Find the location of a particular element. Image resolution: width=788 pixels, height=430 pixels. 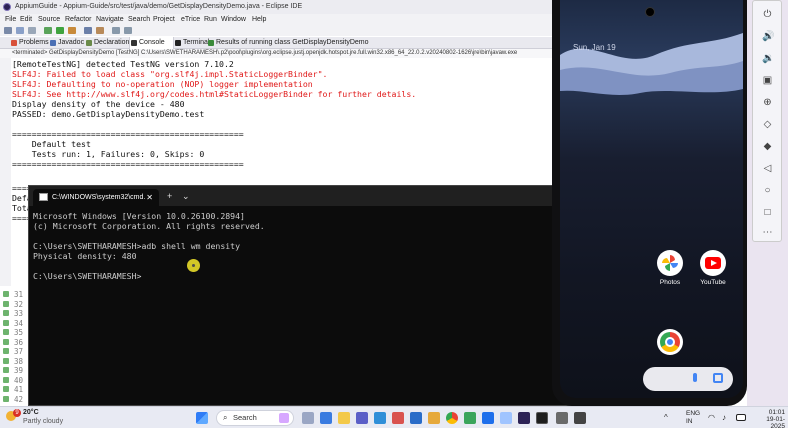

tray-chevron-icon: ^ is located at coordinates (668, 418).